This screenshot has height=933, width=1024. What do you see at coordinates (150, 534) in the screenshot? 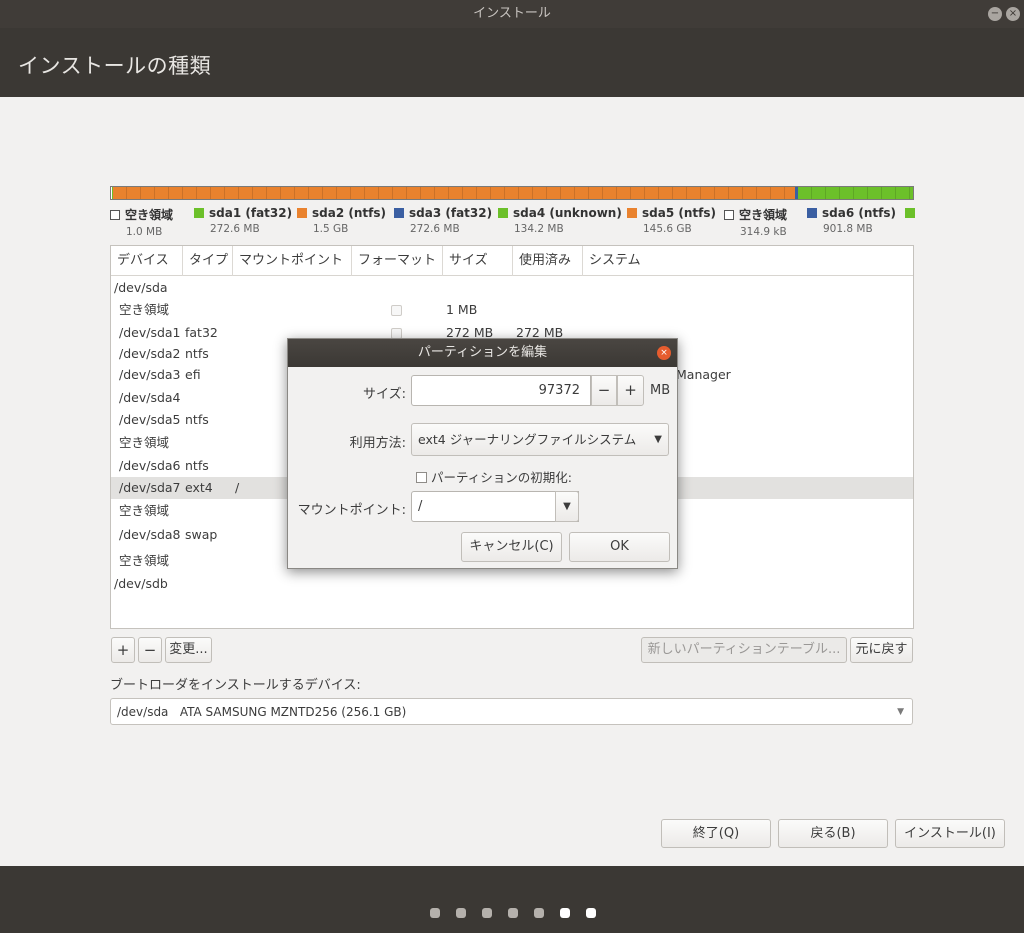
I see `cell-device: /dev/sda8` at bounding box center [150, 534].